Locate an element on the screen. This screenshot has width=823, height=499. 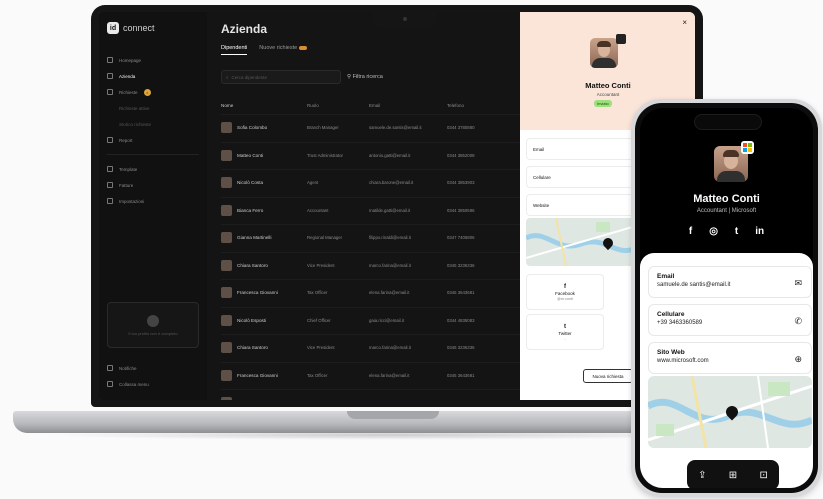
role-cell: Branch Manager is located at coordinates (323, 127).